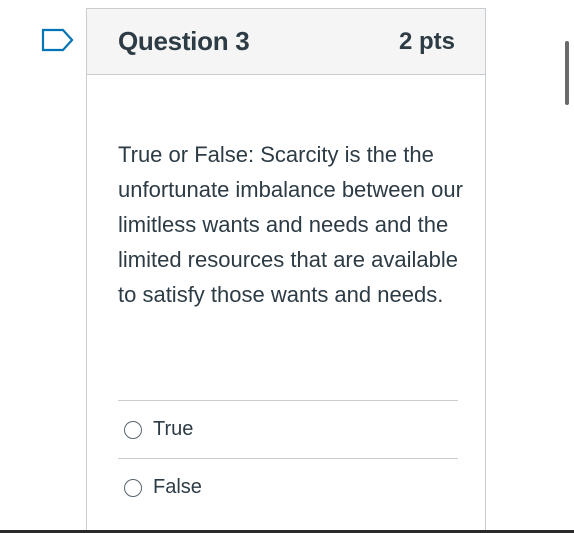  What do you see at coordinates (173, 429) in the screenshot?
I see `answer-label-true: True` at bounding box center [173, 429].